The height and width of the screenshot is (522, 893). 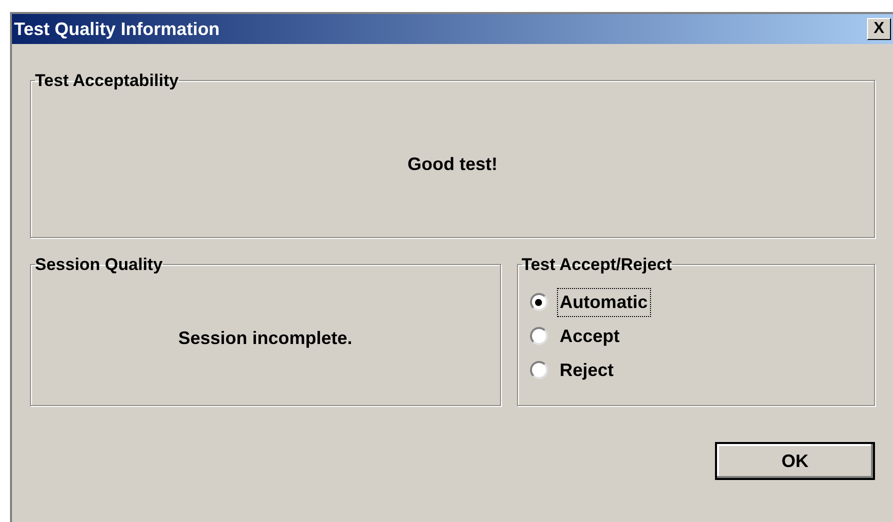 I want to click on group-title: Test Acceptability, so click(x=107, y=80).